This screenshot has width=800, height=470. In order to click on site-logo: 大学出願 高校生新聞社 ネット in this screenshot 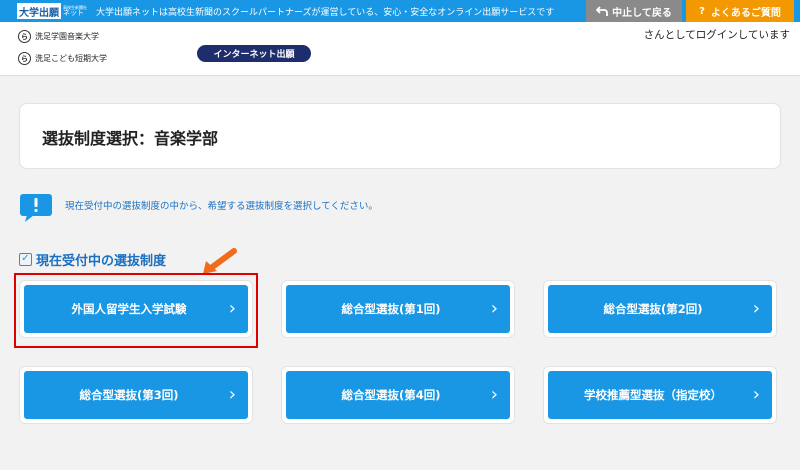, I will do `click(52, 11)`.